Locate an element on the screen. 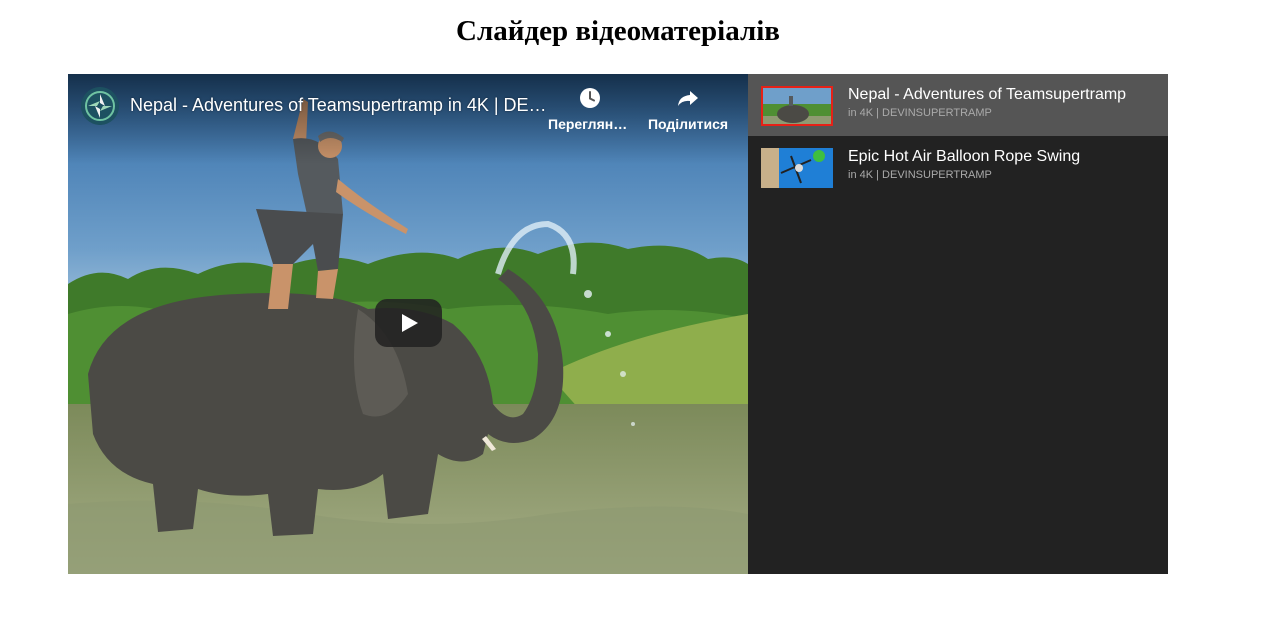  channel-logo-icon is located at coordinates (100, 106).